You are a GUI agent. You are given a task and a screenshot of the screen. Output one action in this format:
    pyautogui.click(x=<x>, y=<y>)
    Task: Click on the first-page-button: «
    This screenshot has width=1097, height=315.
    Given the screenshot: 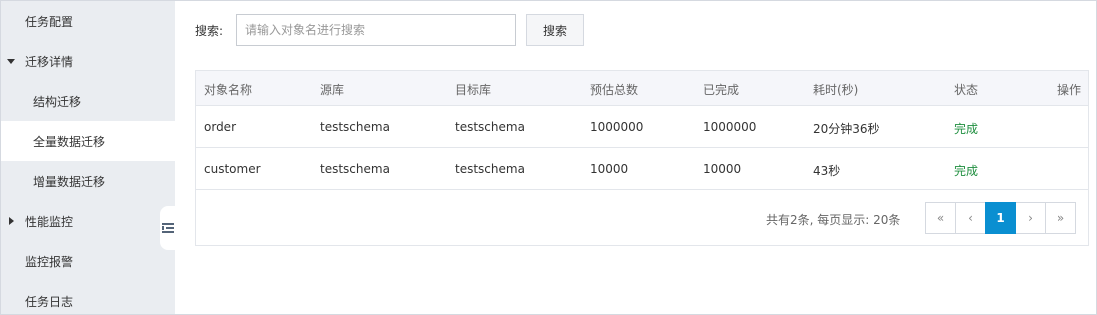 What is the action you would take?
    pyautogui.click(x=940, y=218)
    